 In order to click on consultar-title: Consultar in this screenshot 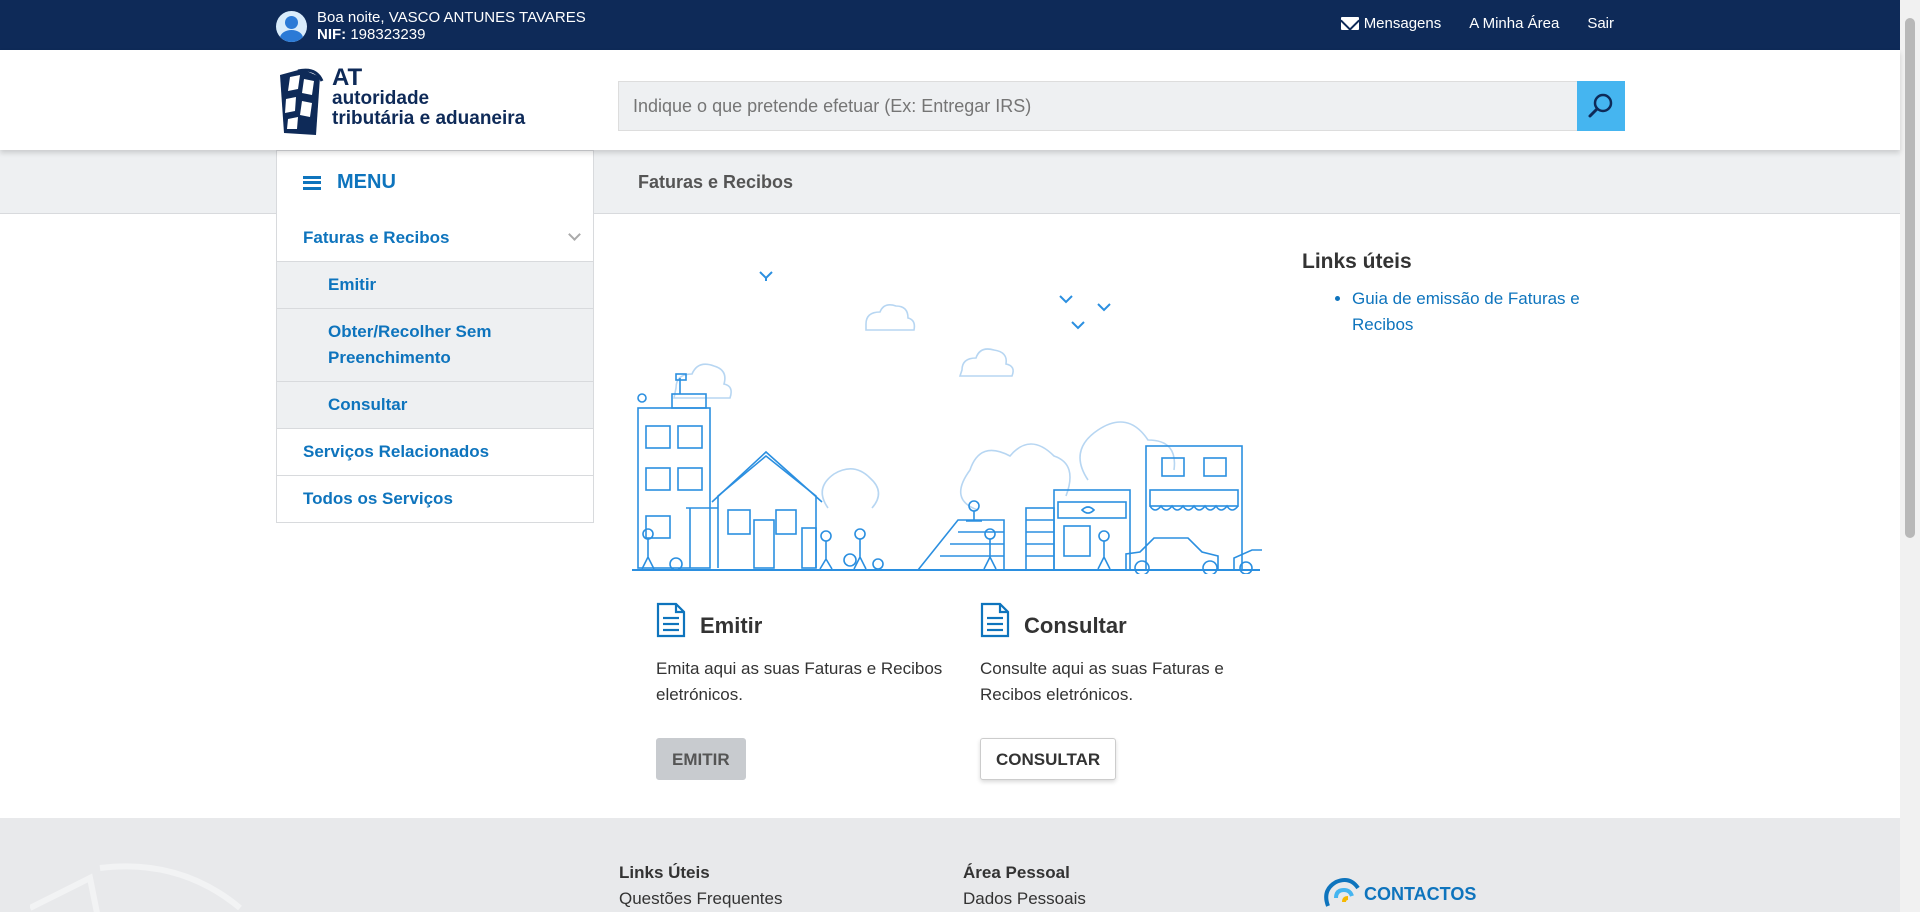, I will do `click(1075, 625)`.